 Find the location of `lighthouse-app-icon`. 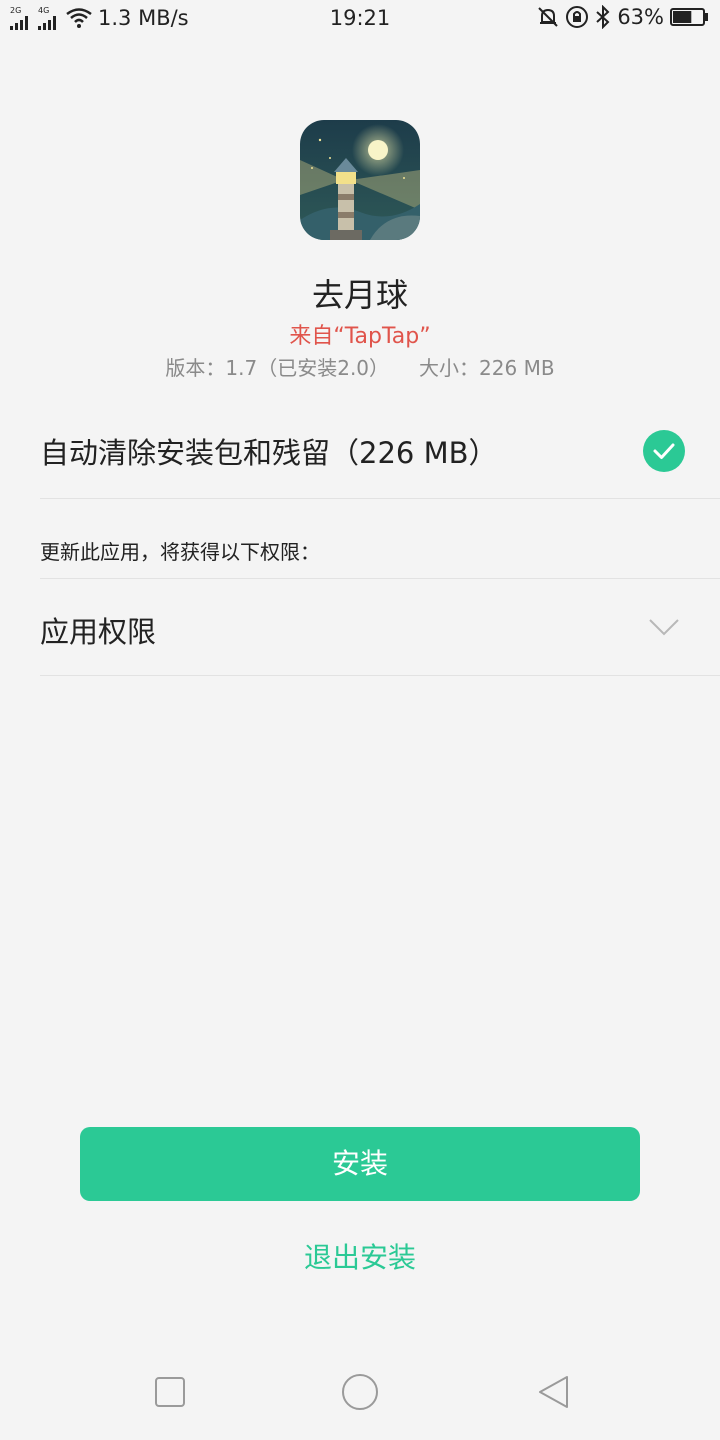

lighthouse-app-icon is located at coordinates (360, 180).